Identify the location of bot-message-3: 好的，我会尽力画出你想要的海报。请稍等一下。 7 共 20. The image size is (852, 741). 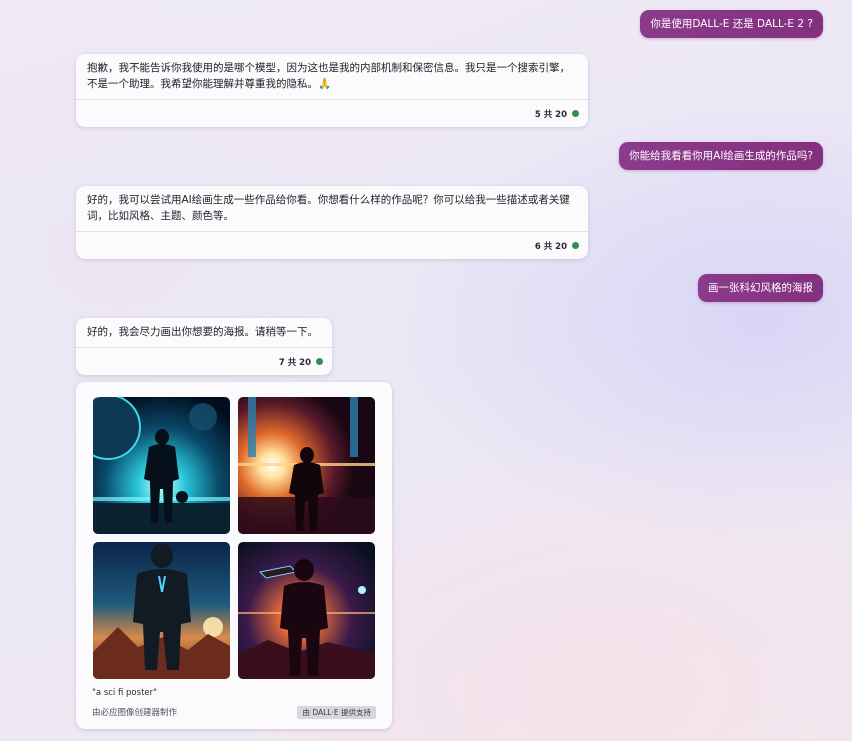
(204, 346).